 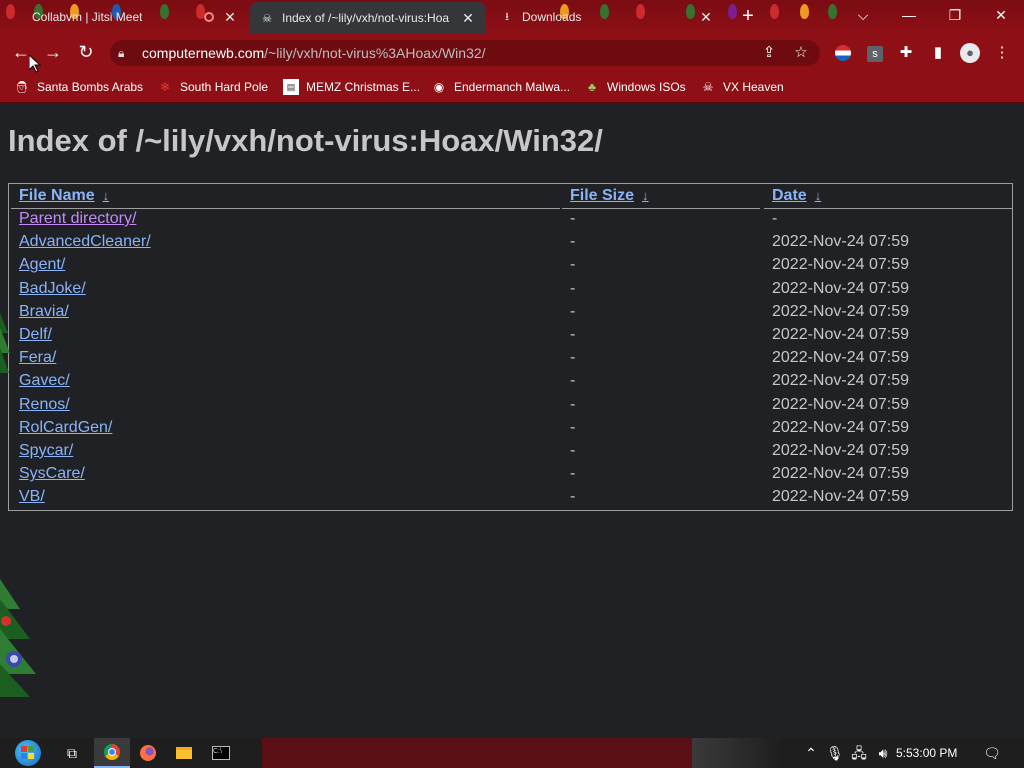 What do you see at coordinates (148, 753) in the screenshot?
I see `firefox-taskbar-icon` at bounding box center [148, 753].